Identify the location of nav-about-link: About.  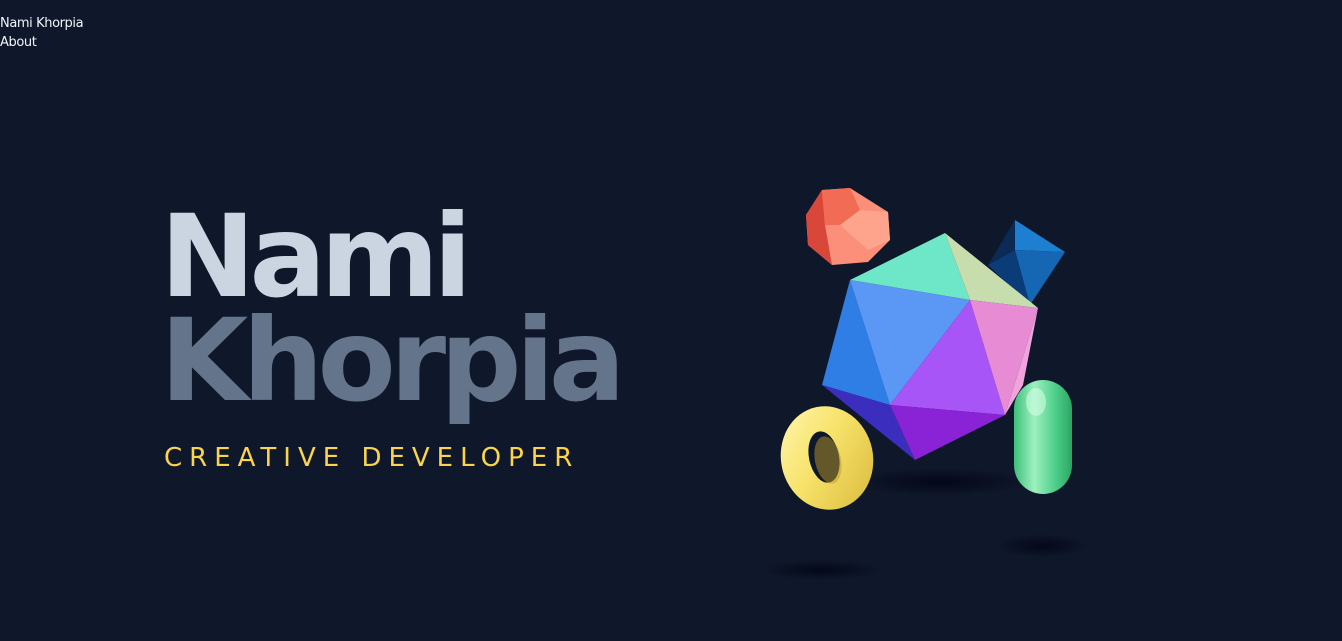
(41, 42).